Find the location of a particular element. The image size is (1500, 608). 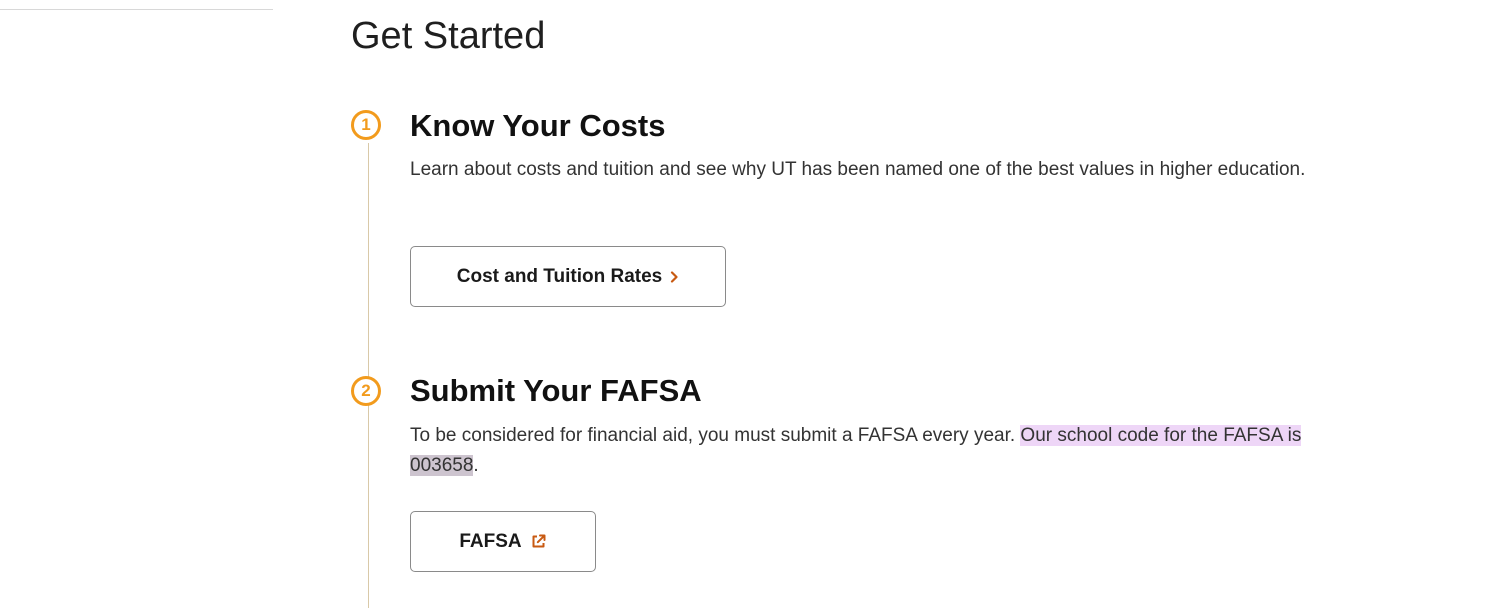

step-heading-submit-your-fafsa: Submit Your FAFSA is located at coordinates (556, 390).